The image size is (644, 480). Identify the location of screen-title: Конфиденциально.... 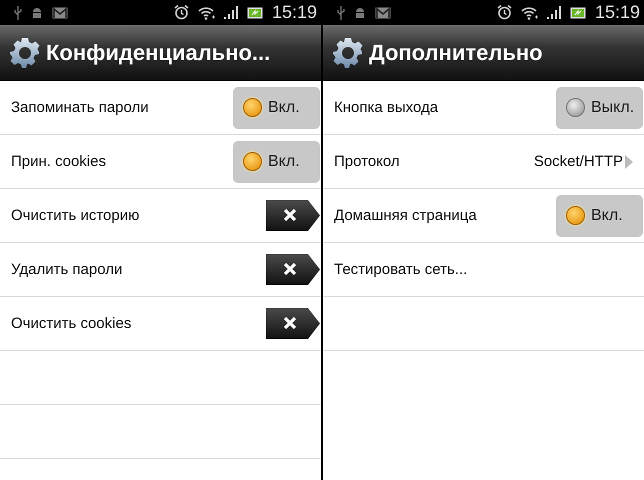
(158, 53).